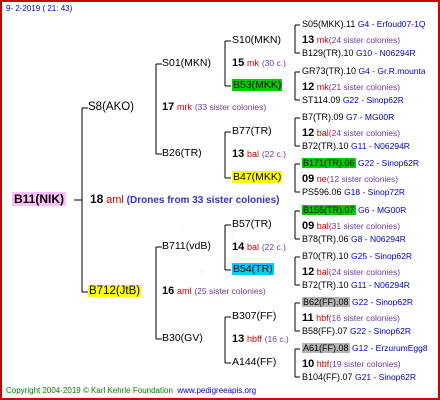 The width and height of the screenshot is (440, 400). What do you see at coordinates (259, 247) in the screenshot?
I see `l3-info-3: 14 bal (22 c.)` at bounding box center [259, 247].